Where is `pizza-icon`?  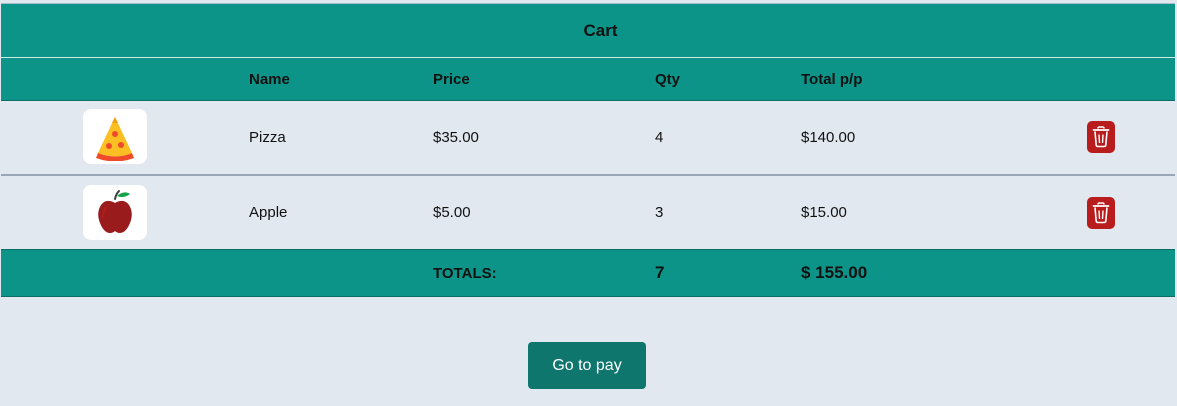 pizza-icon is located at coordinates (115, 138).